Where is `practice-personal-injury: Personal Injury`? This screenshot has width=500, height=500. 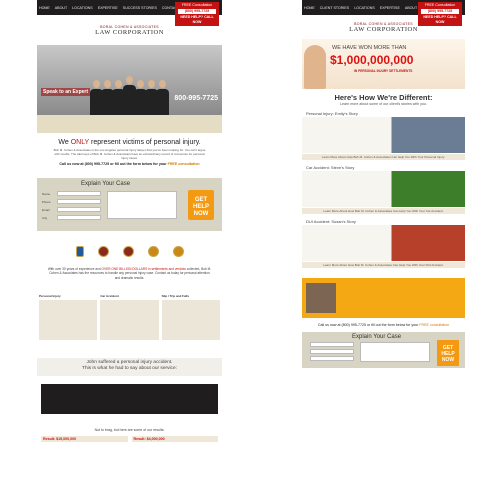
practice-personal-injury: Personal Injury is located at coordinates (68, 316).